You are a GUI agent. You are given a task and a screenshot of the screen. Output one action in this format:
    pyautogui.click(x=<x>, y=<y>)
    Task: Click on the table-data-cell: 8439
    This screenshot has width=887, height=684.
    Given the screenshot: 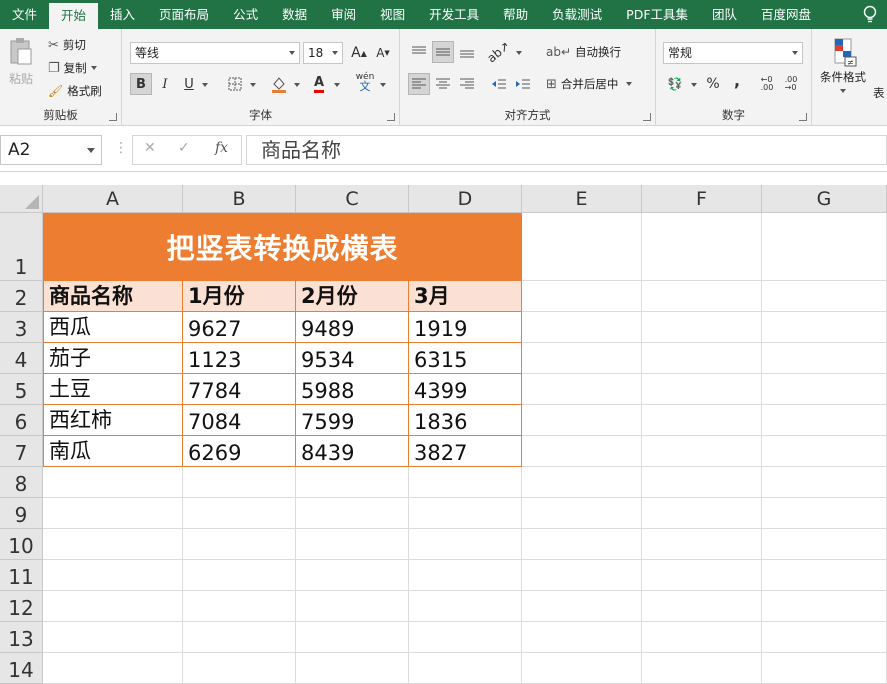 What is the action you would take?
    pyautogui.click(x=352, y=451)
    